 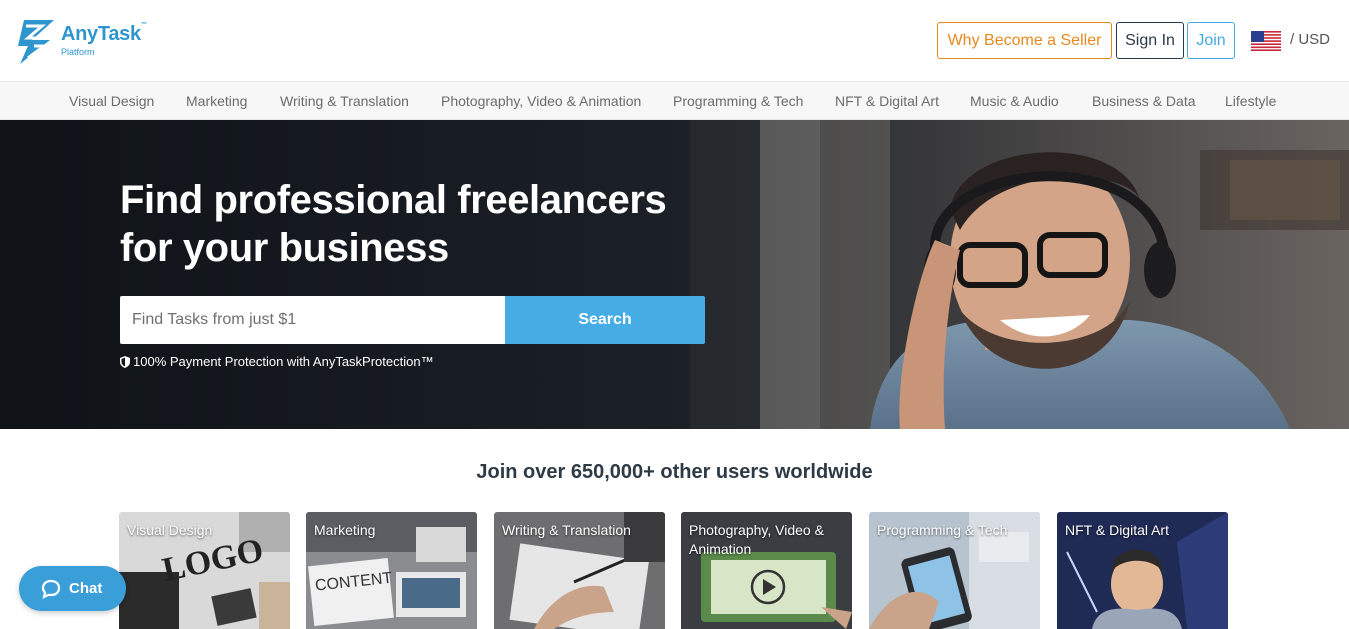 I want to click on search-button: Search, so click(x=605, y=320).